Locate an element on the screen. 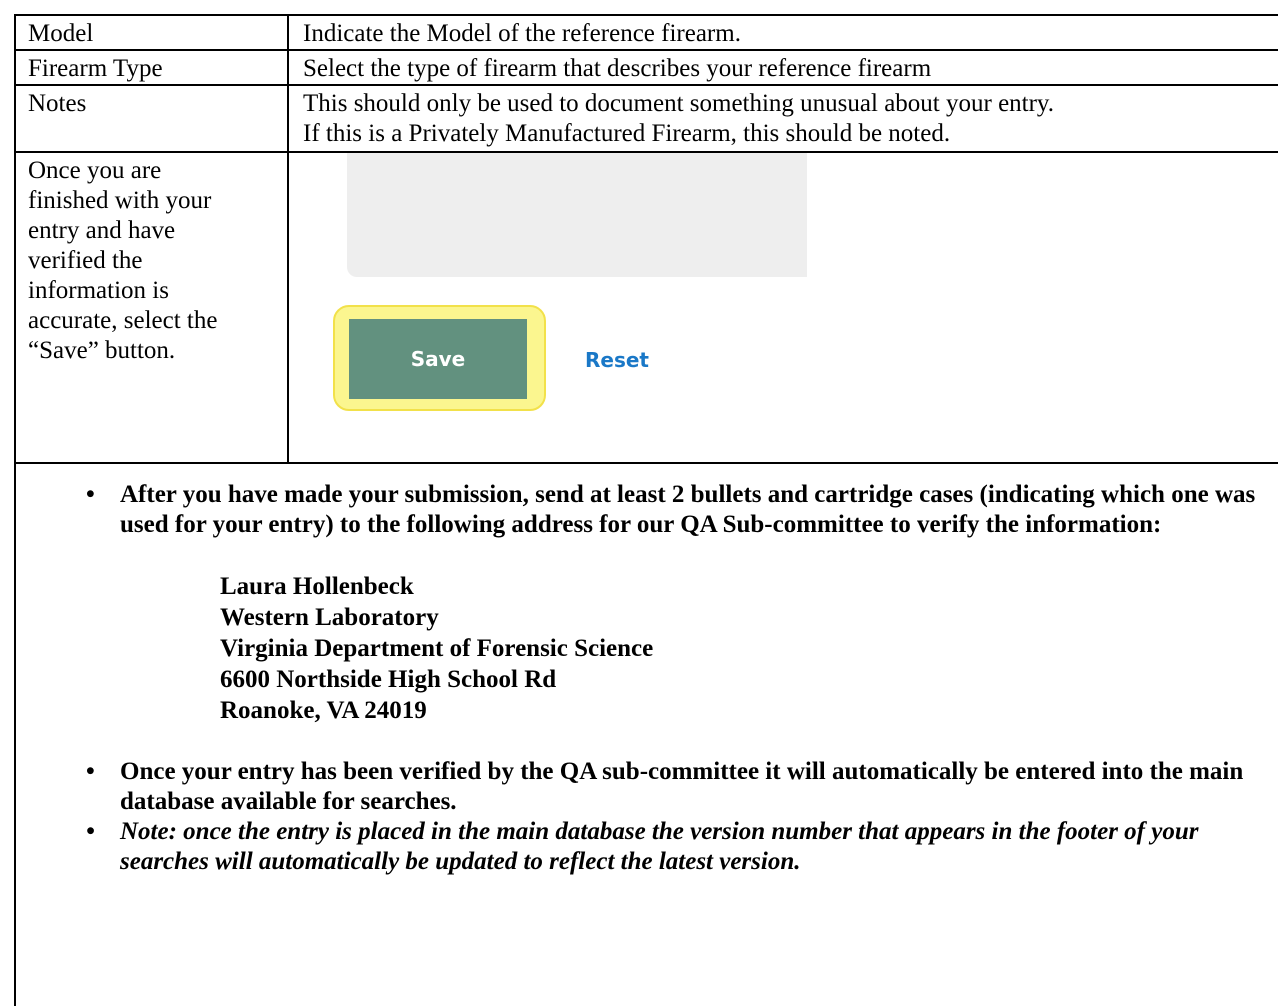  reset-link: Reset is located at coordinates (617, 360).